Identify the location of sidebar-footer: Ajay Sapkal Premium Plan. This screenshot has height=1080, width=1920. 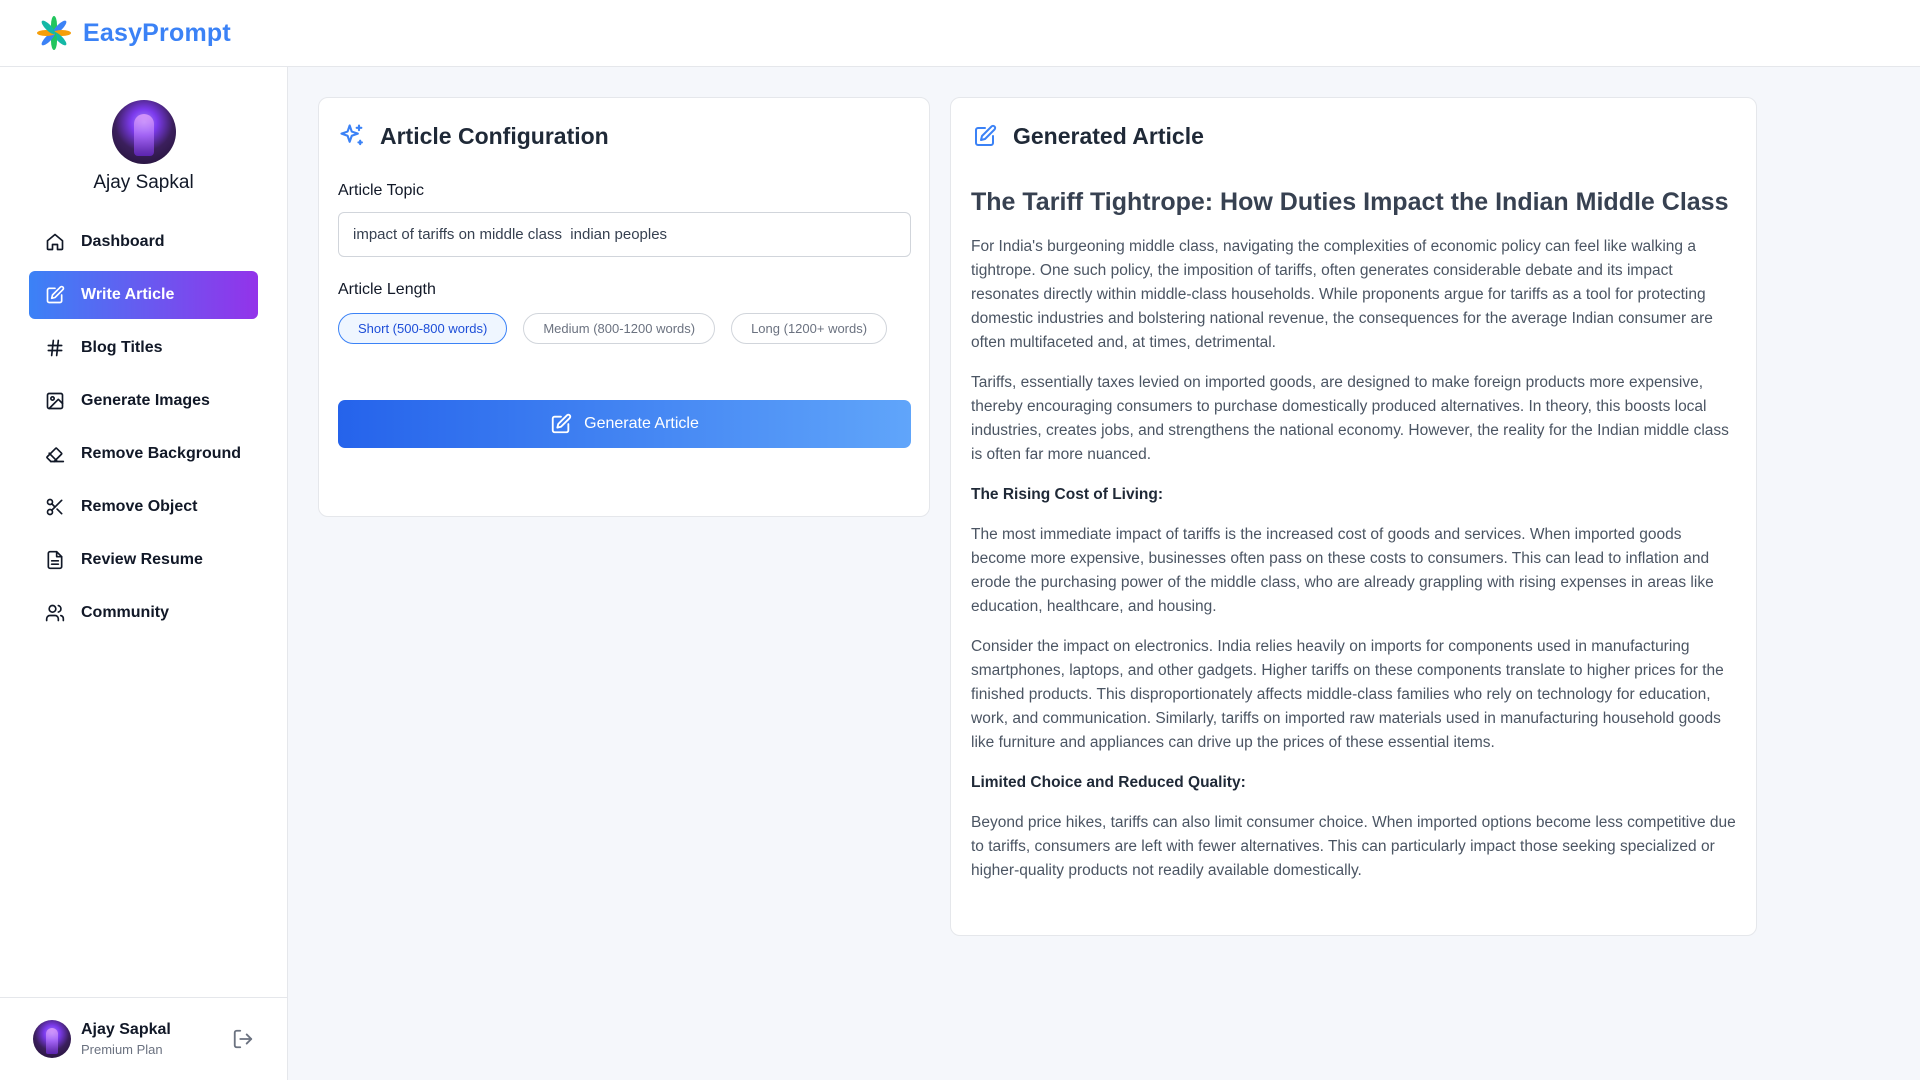
(143, 1038).